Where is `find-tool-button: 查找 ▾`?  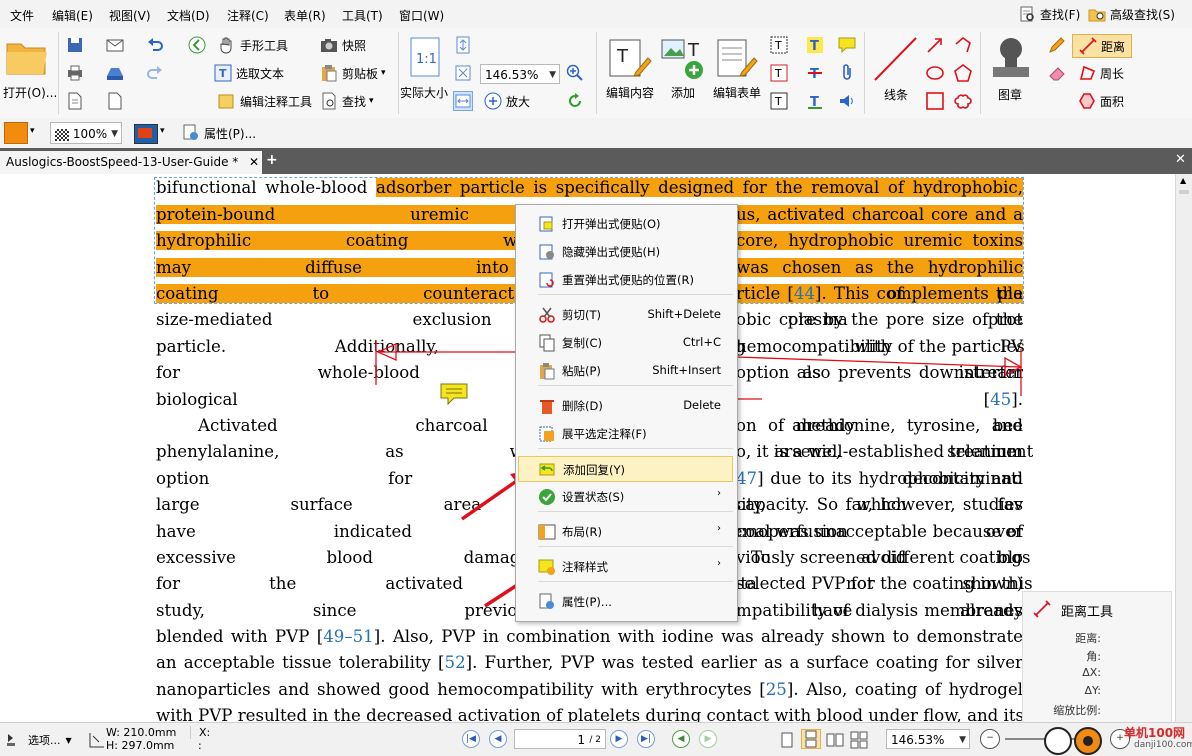 find-tool-button: 查找 ▾ is located at coordinates (347, 101).